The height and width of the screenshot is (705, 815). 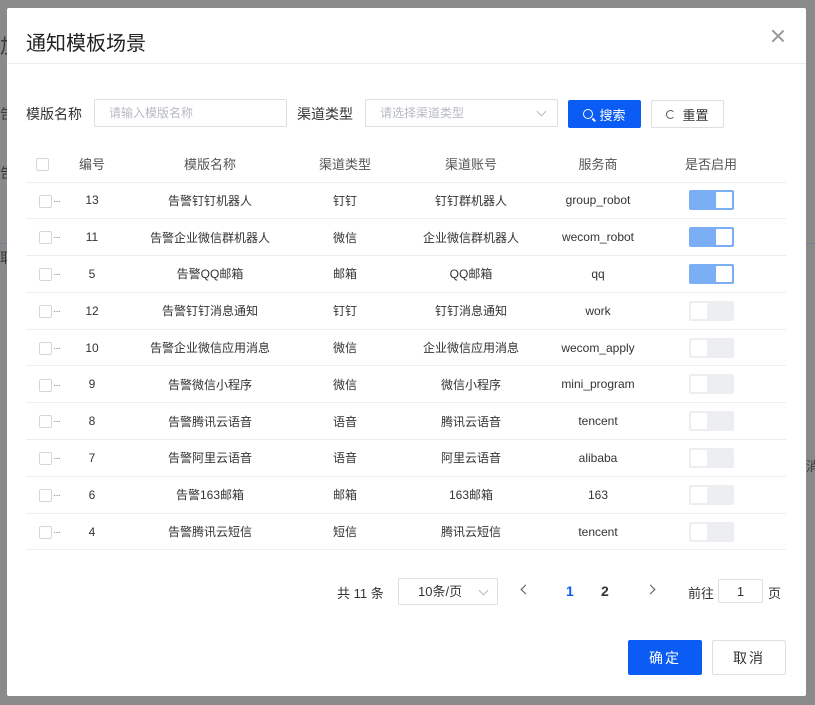 I want to click on cancel-button: 取消, so click(x=749, y=657).